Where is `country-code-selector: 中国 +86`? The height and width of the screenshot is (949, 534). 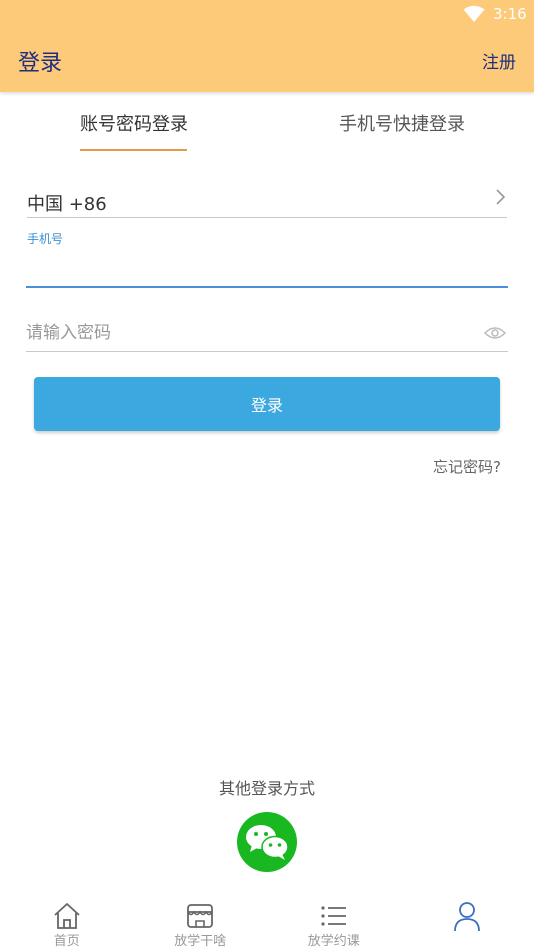
country-code-selector: 中国 +86 is located at coordinates (267, 202).